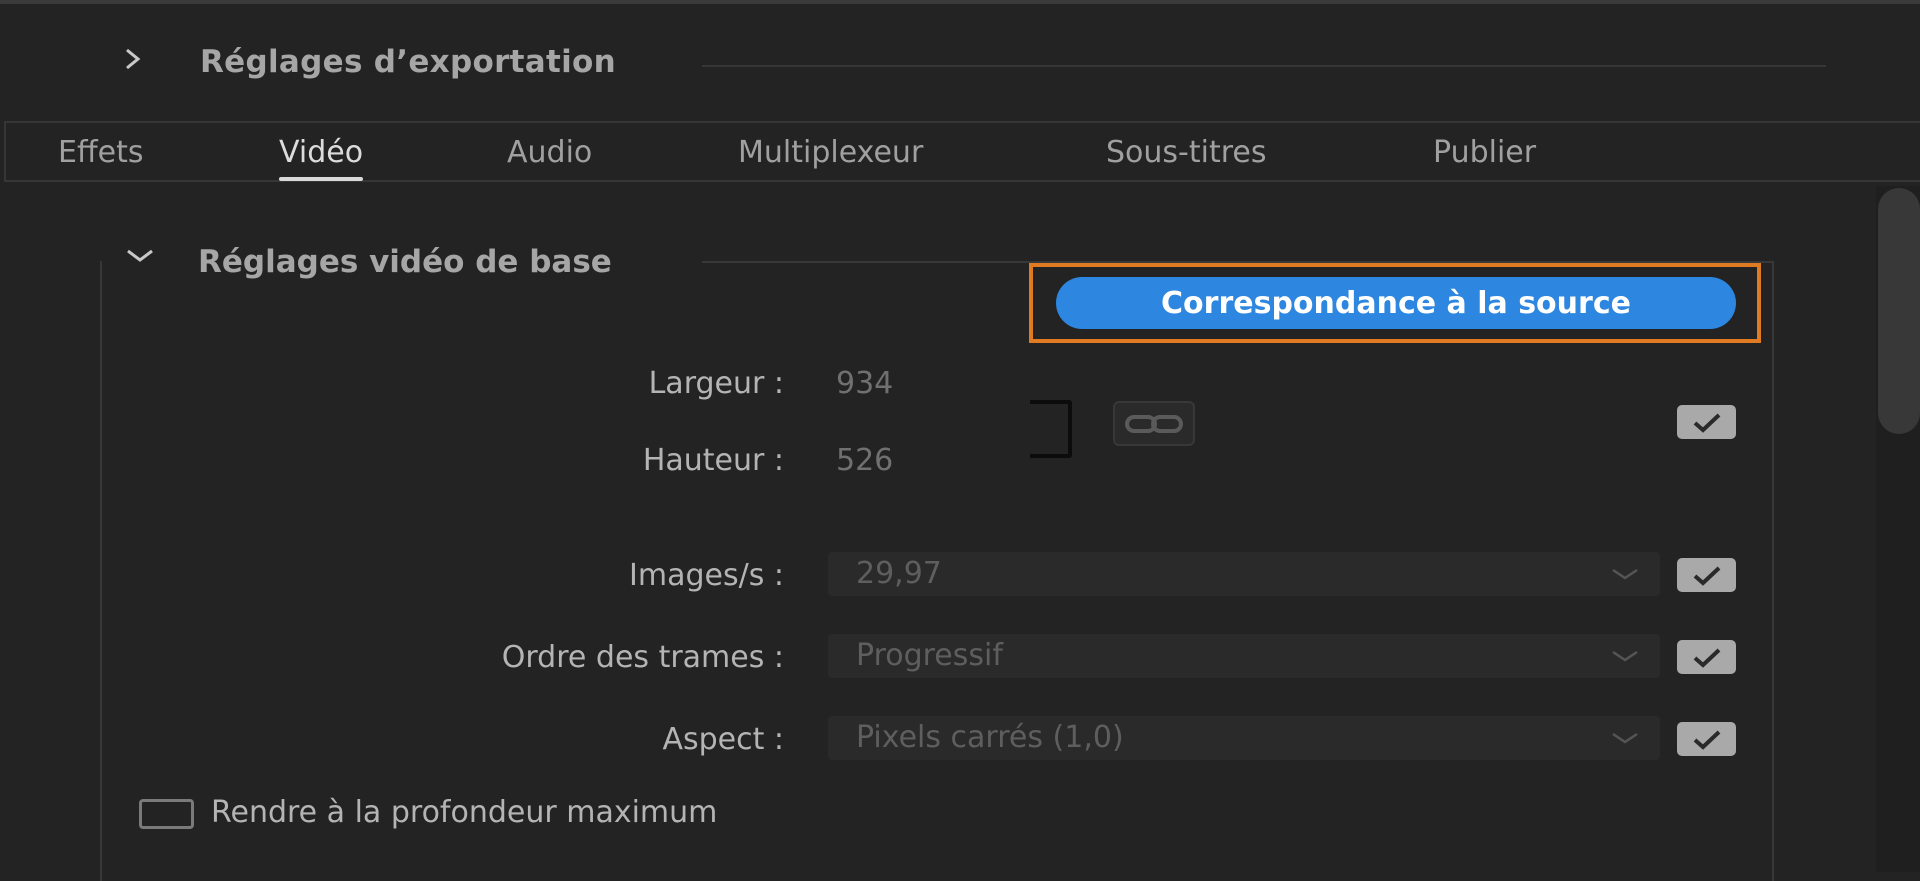  What do you see at coordinates (960, 2) in the screenshot?
I see `top-divider` at bounding box center [960, 2].